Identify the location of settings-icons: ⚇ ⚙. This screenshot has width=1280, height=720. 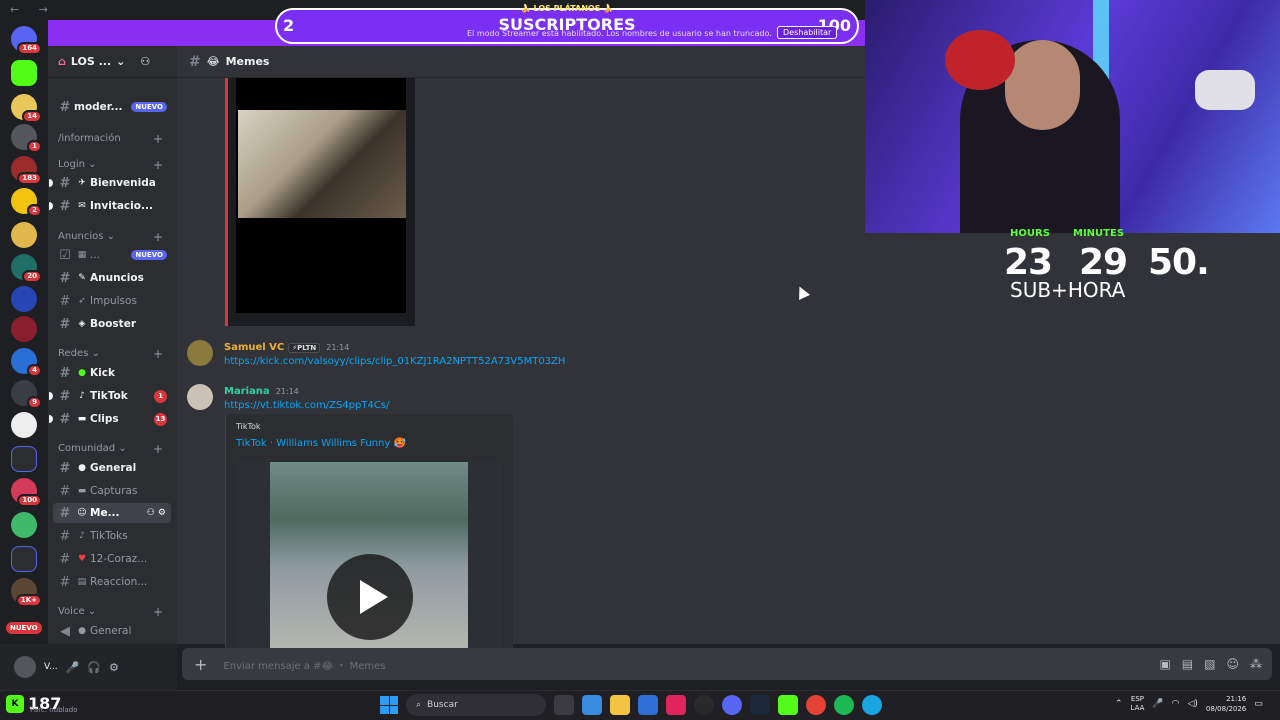
(156, 513).